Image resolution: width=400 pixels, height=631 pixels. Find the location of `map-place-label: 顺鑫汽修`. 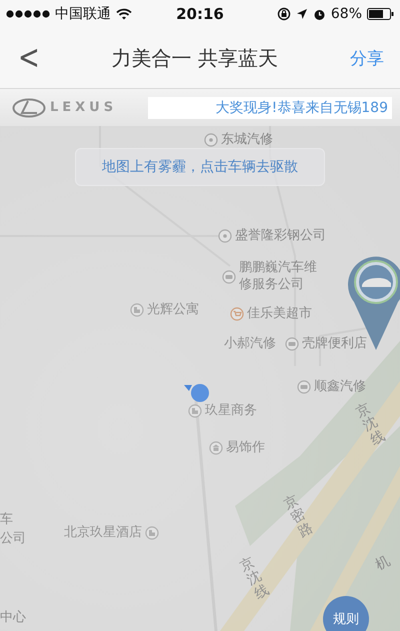

map-place-label: 顺鑫汽修 is located at coordinates (340, 387).